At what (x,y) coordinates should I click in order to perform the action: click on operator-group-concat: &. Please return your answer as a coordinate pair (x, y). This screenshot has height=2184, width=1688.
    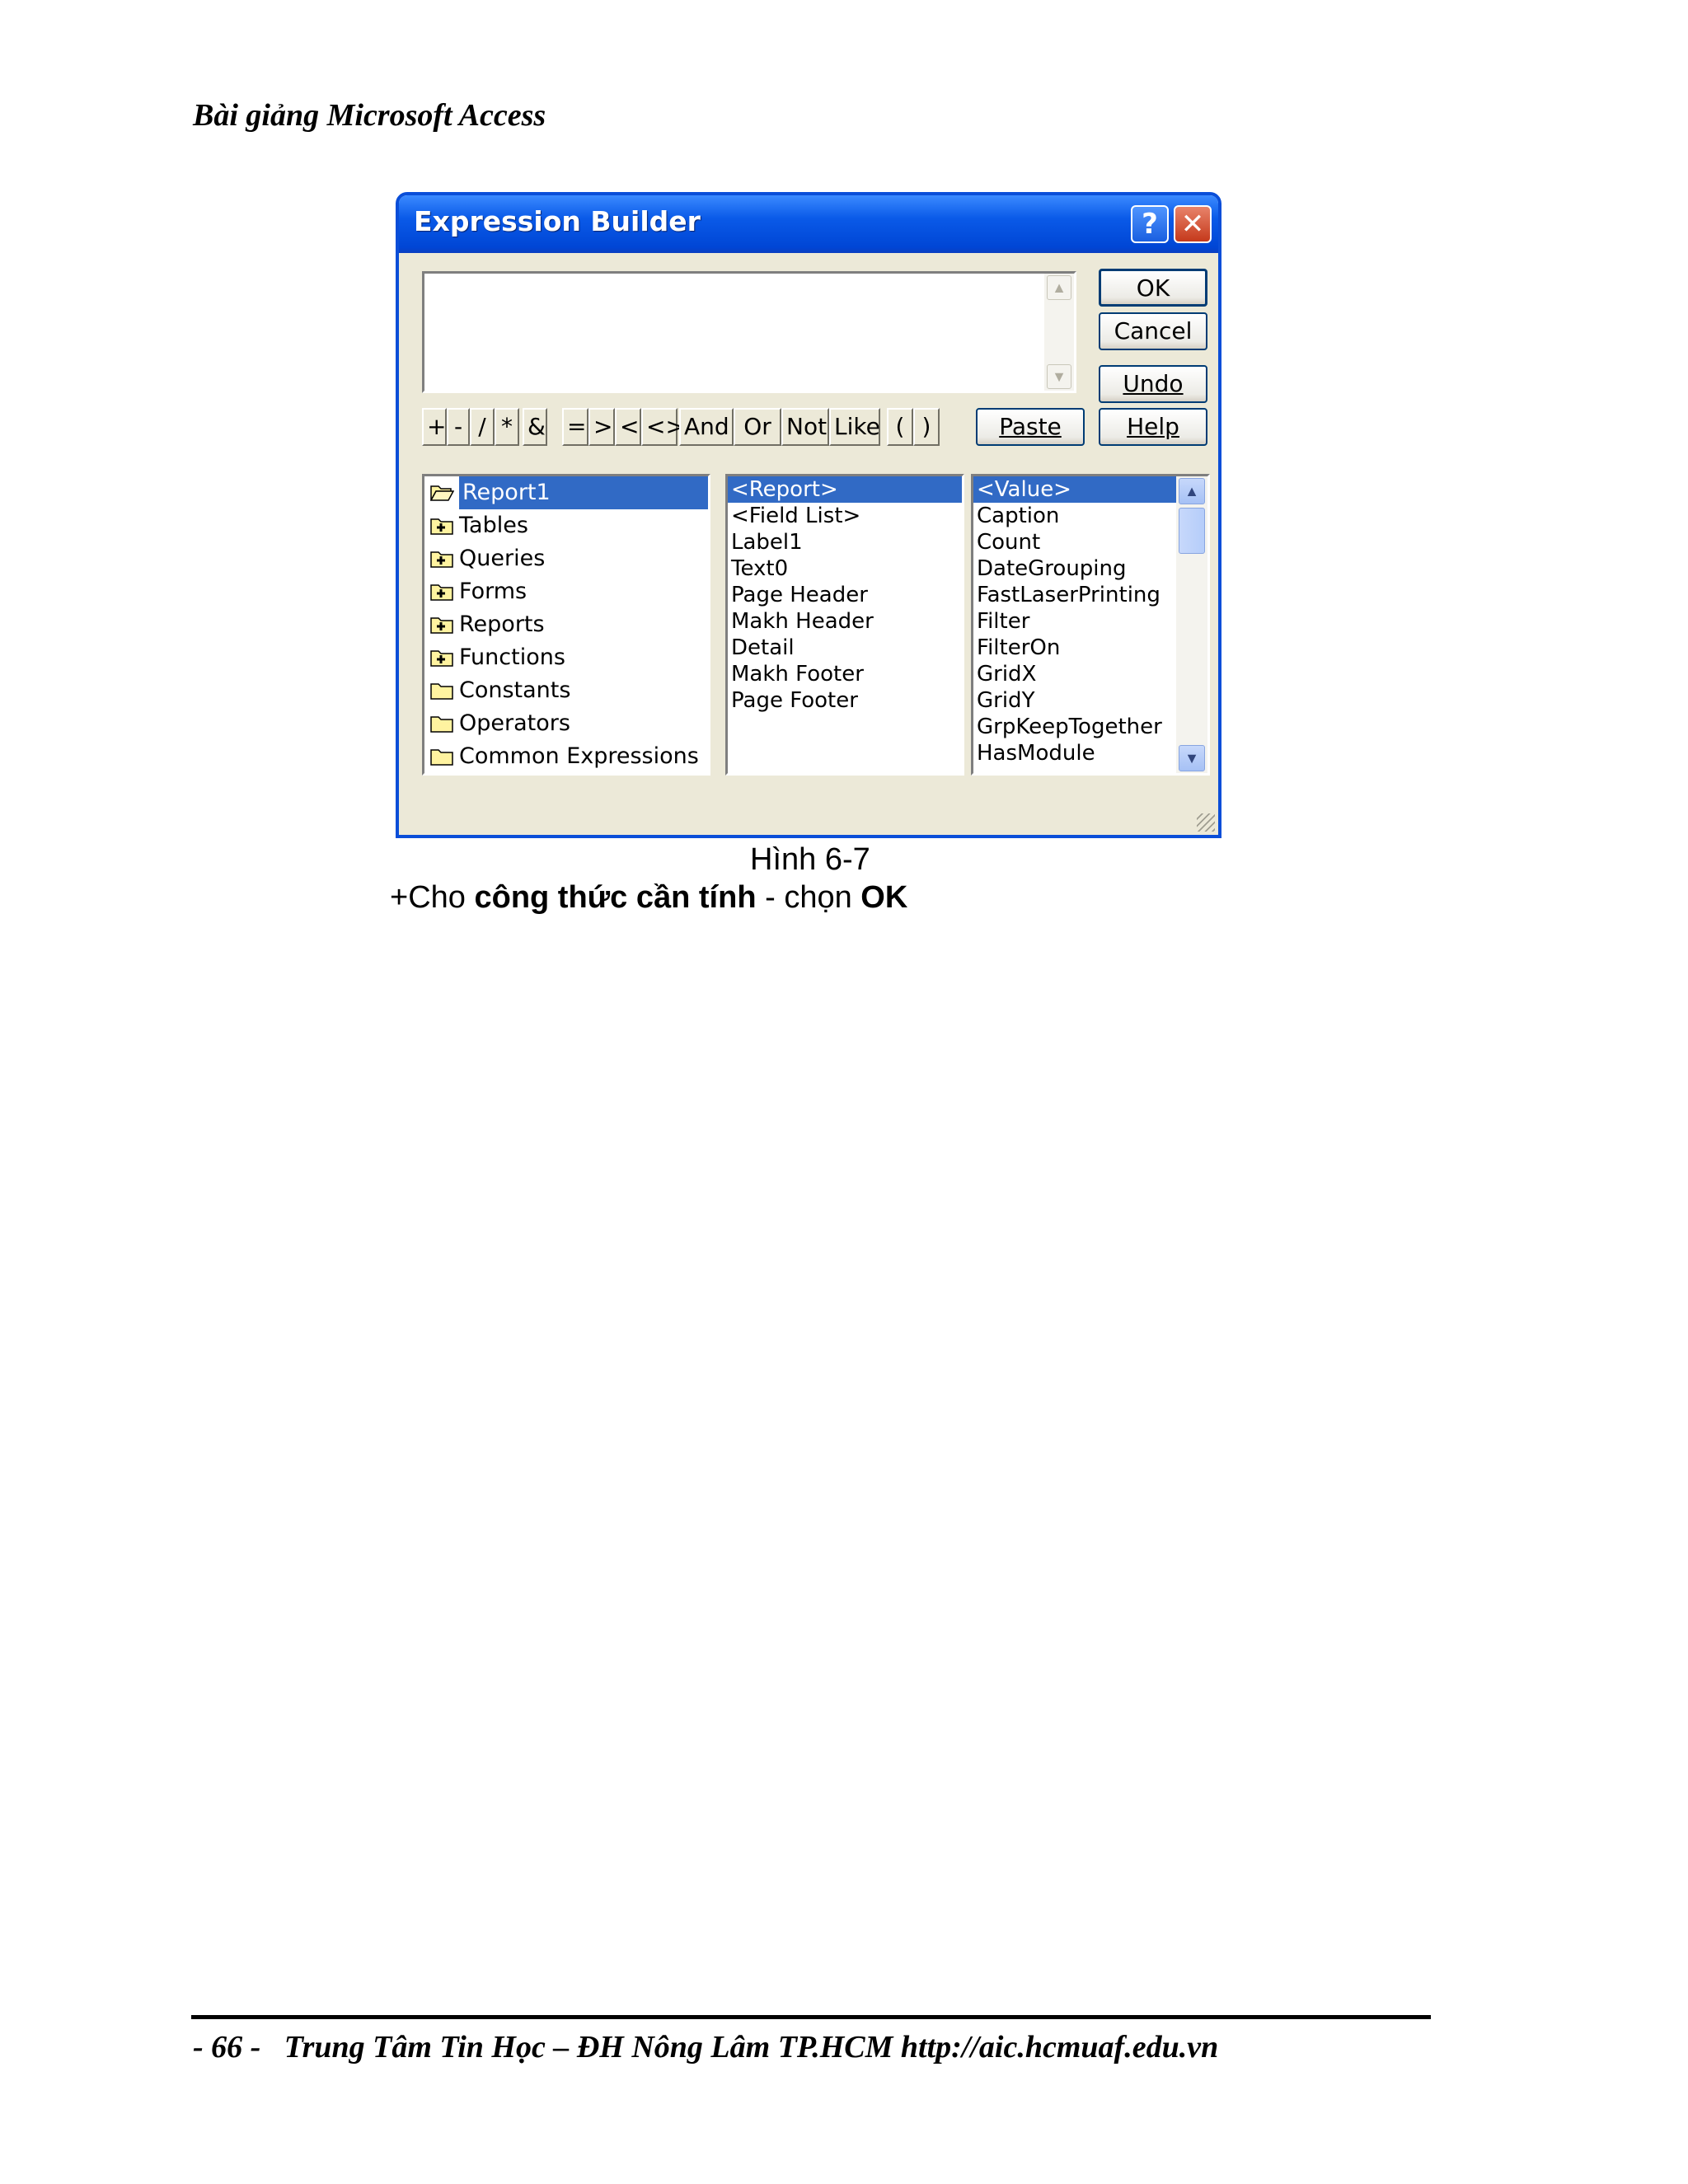
    Looking at the image, I should click on (535, 428).